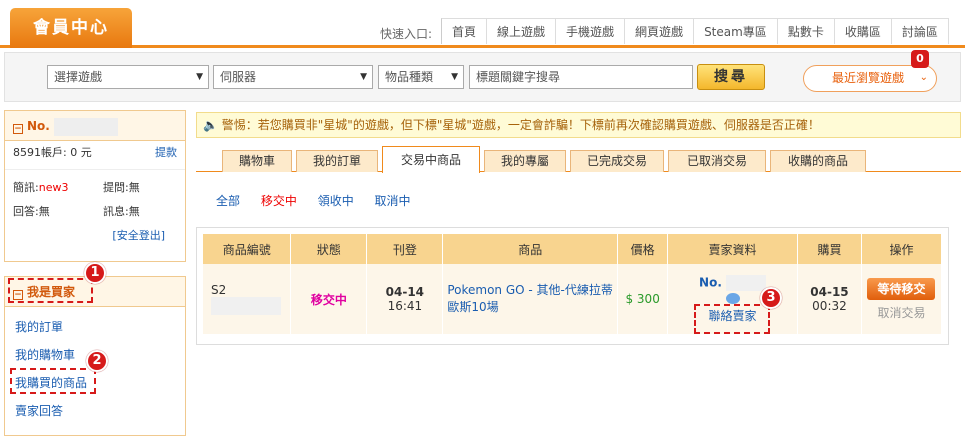 Image resolution: width=965 pixels, height=436 pixels. I want to click on awaiting-transfer-button: 等待移交, so click(901, 288).